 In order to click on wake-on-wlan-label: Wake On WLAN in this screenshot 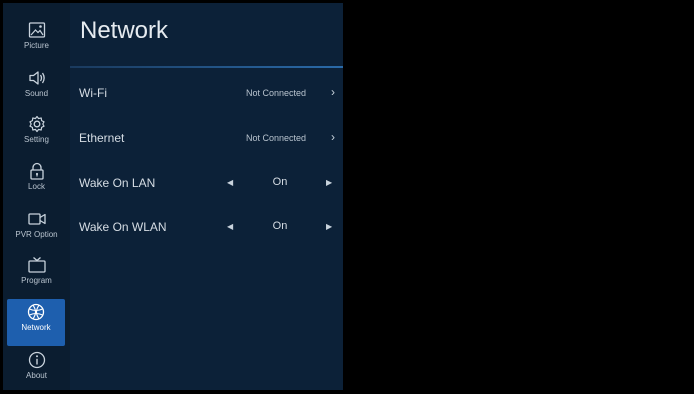, I will do `click(123, 227)`.